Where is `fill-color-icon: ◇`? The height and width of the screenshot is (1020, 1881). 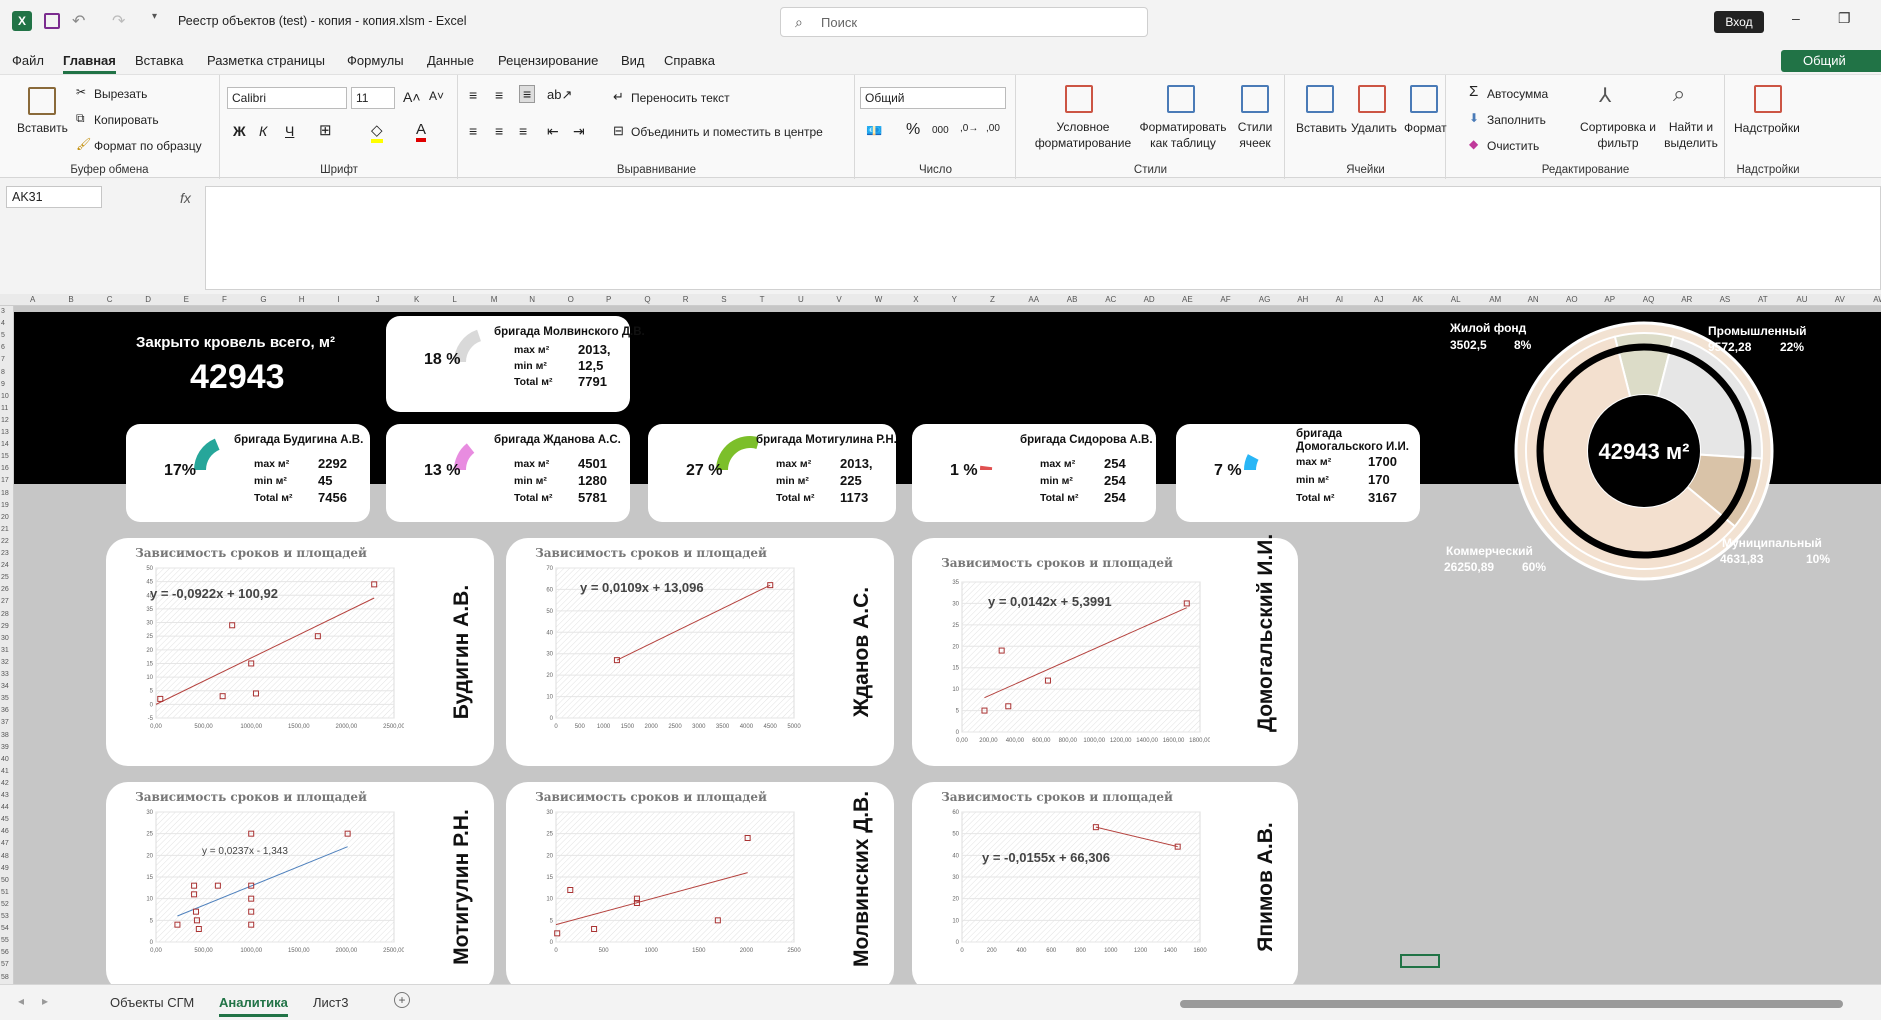 fill-color-icon: ◇ is located at coordinates (377, 132).